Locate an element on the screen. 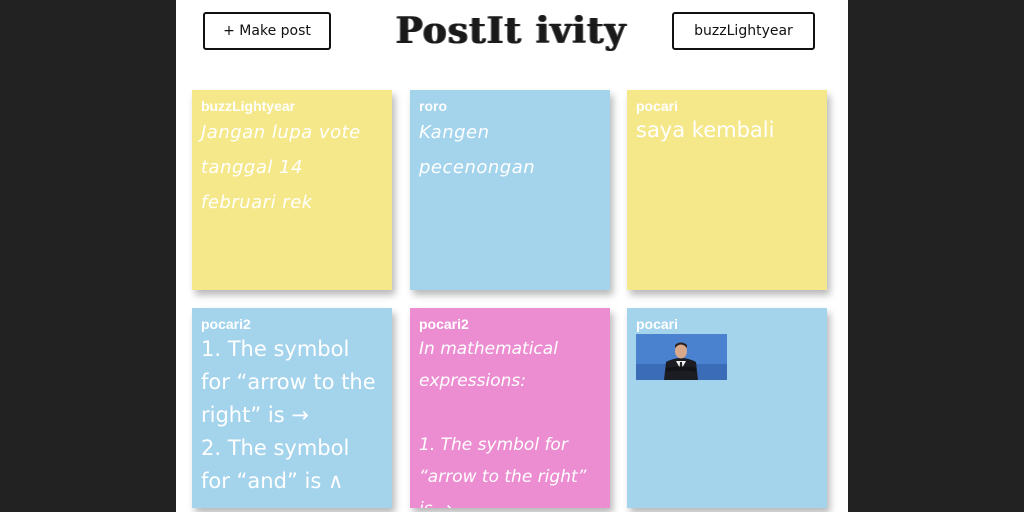 The height and width of the screenshot is (512, 1024). note-text: Jangan lupa vote tanggal 14 februari rek is located at coordinates (281, 167).